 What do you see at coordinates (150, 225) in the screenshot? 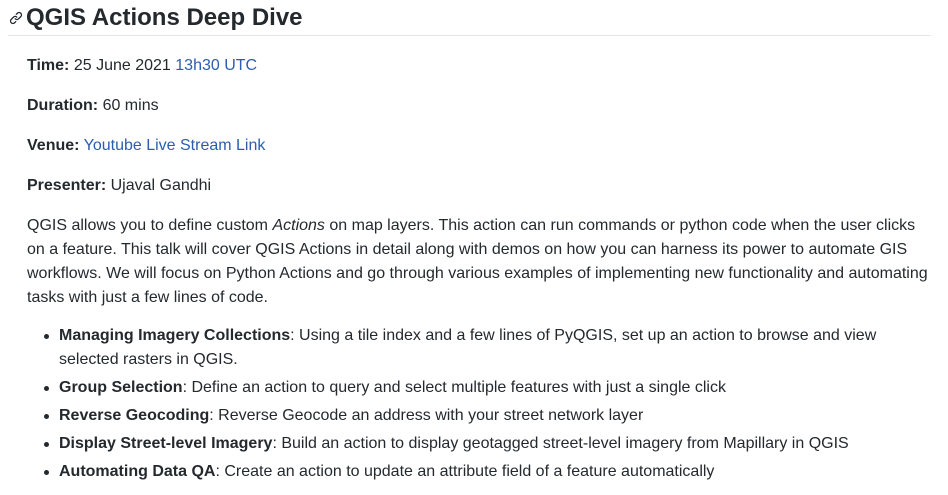
I see `description-text-1: QGIS allows you to define custom` at bounding box center [150, 225].